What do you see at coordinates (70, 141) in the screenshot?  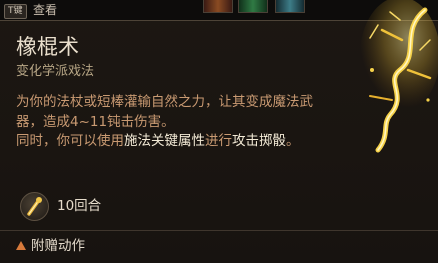 I see `desc-text-2: 同时，你可以使用` at bounding box center [70, 141].